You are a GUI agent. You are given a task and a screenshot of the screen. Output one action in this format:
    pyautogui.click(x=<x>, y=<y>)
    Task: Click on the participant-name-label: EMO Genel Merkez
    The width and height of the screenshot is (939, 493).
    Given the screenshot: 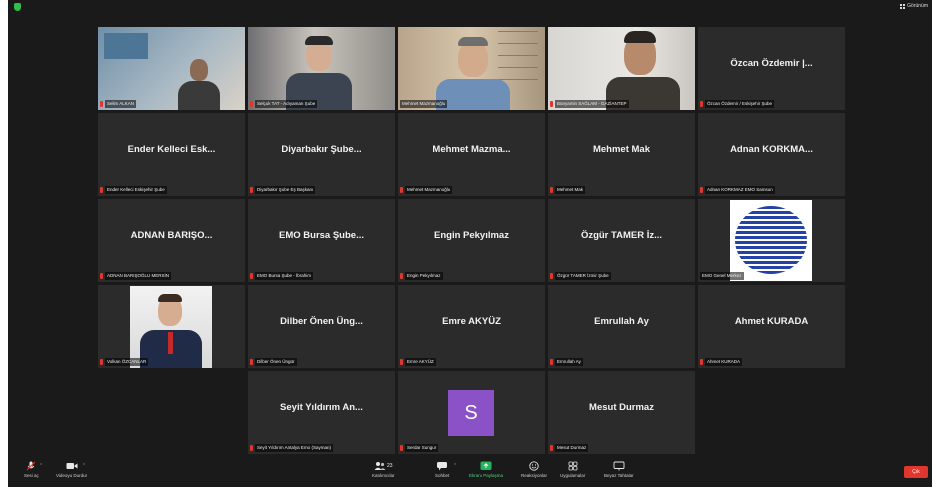 What is the action you would take?
    pyautogui.click(x=722, y=276)
    